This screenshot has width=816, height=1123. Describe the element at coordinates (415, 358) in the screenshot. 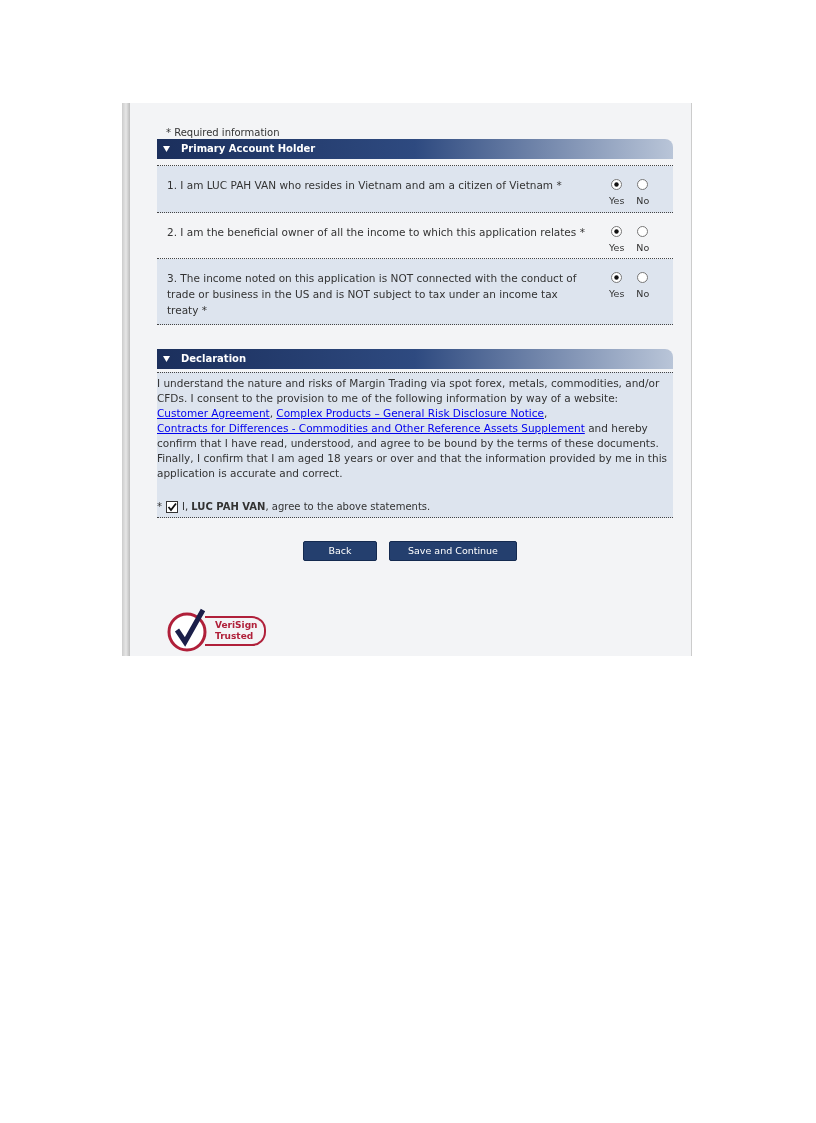

I see `section-header: Declaration` at that location.